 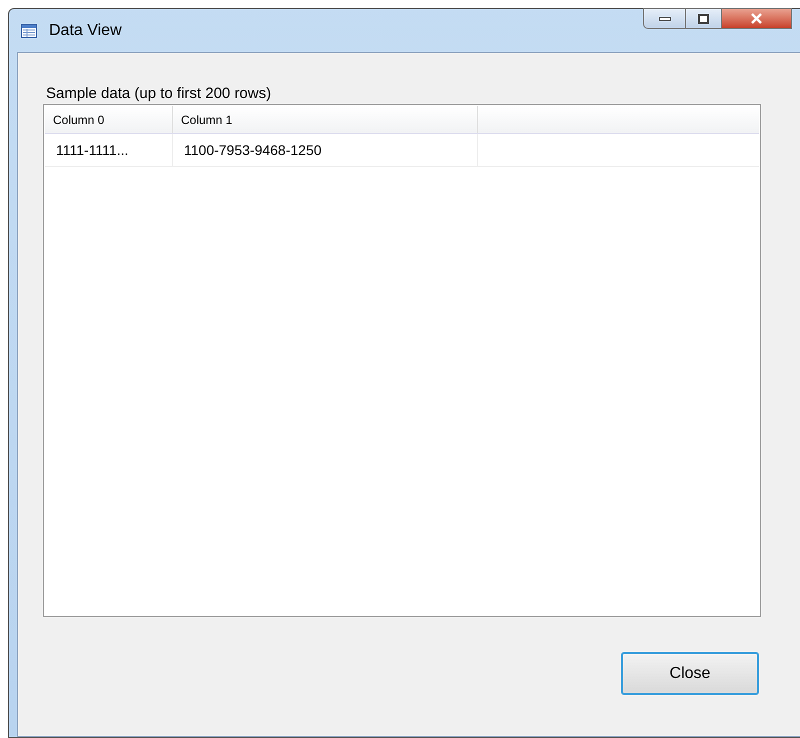 I want to click on column-header: Column 1, so click(x=325, y=119).